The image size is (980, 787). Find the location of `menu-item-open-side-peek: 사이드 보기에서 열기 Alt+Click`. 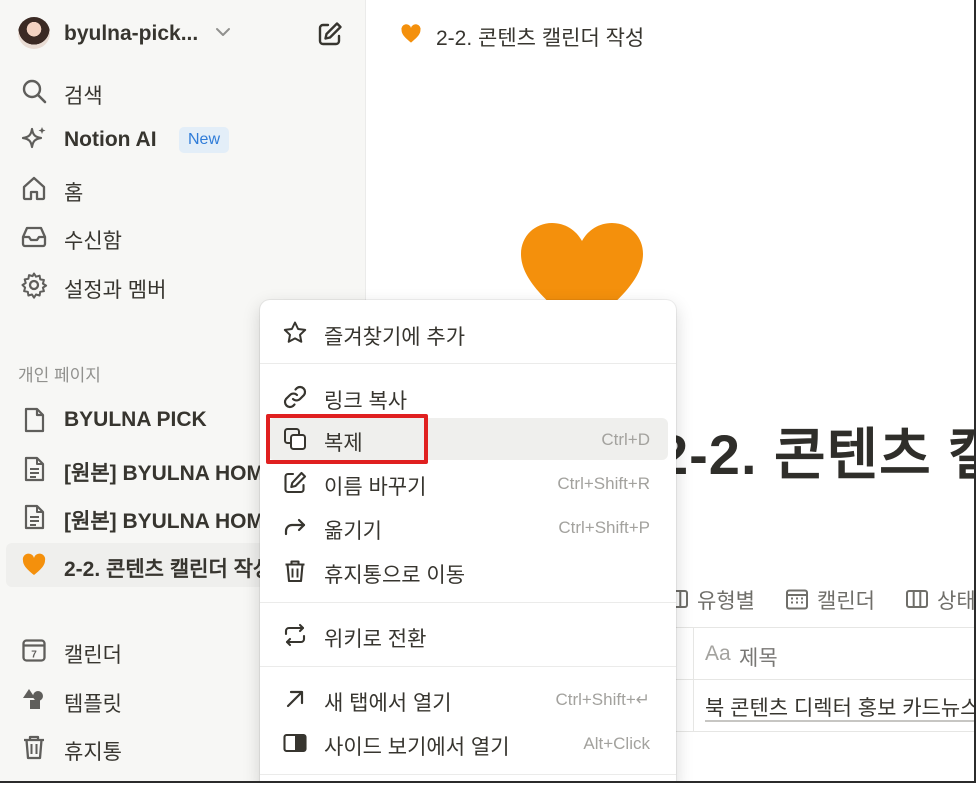

menu-item-open-side-peek: 사이드 보기에서 열기 Alt+Click is located at coordinates (468, 743).